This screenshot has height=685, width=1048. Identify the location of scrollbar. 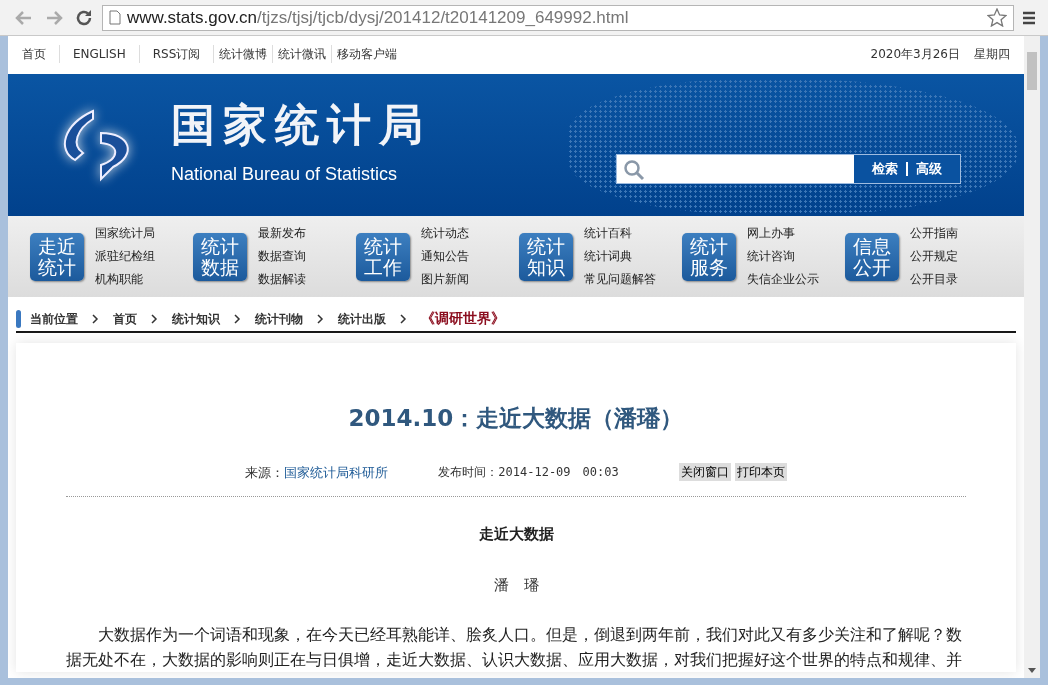
(1032, 357).